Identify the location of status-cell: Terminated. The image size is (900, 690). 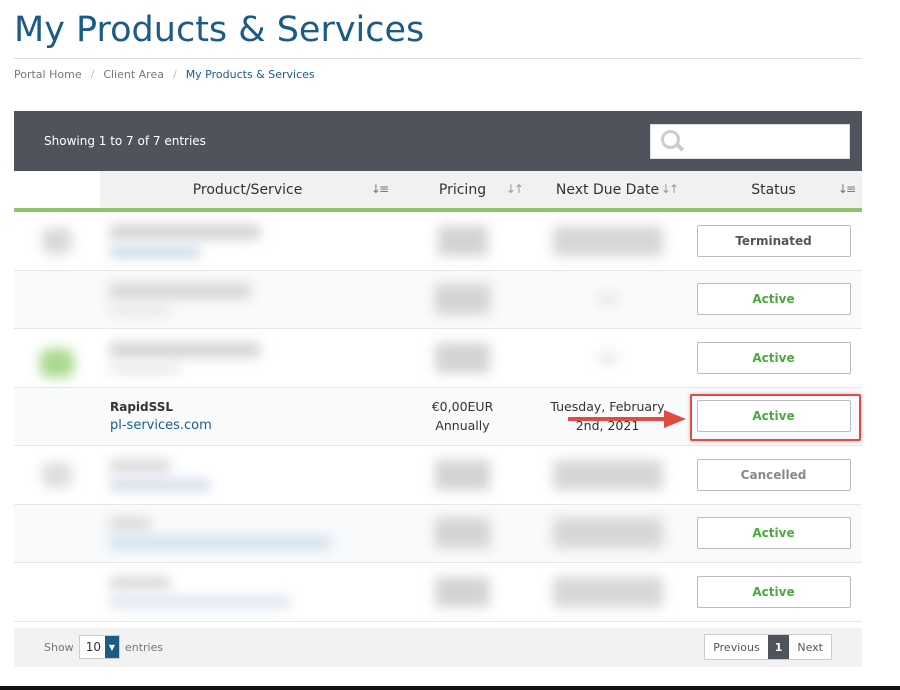
(773, 241).